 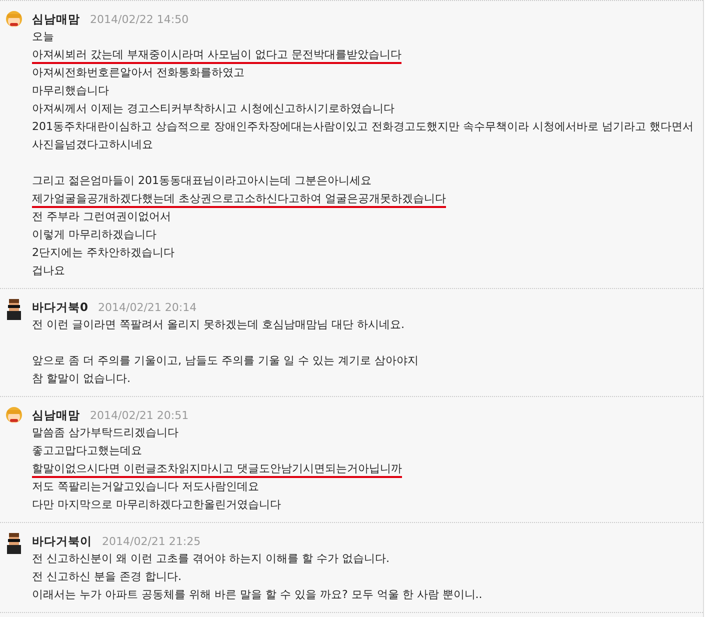 What do you see at coordinates (43, 37) in the screenshot?
I see `comment-text: 오늘` at bounding box center [43, 37].